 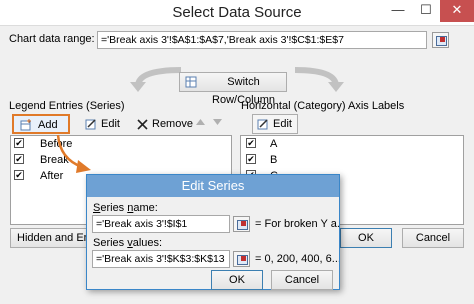 I want to click on move-up-icon, so click(x=200, y=122).